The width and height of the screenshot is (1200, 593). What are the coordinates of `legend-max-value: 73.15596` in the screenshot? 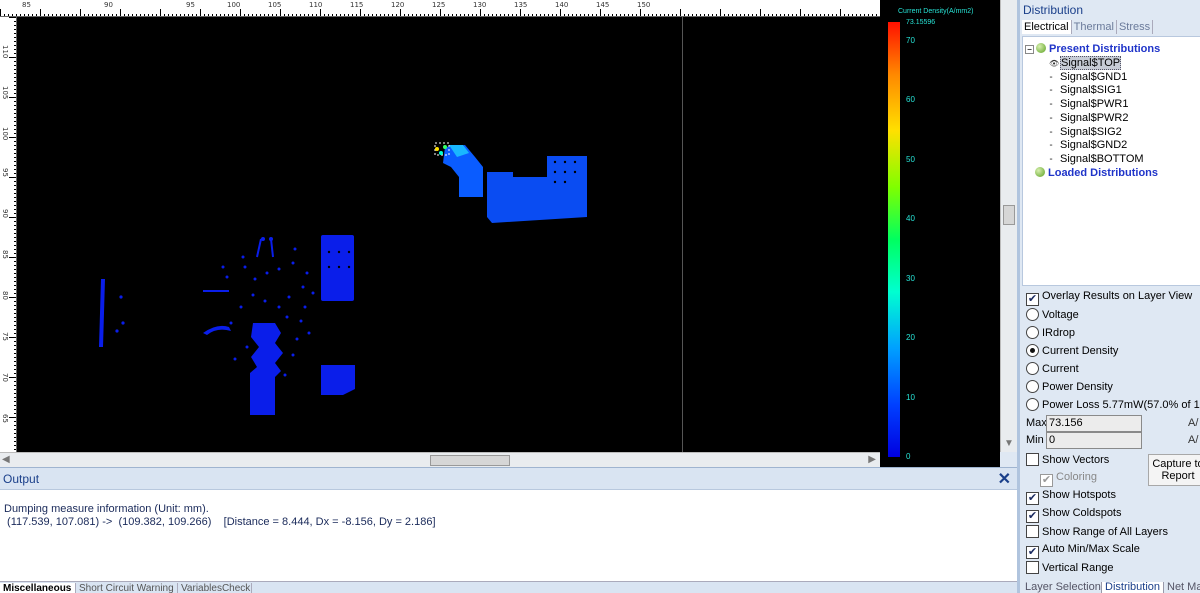 It's located at (921, 22).